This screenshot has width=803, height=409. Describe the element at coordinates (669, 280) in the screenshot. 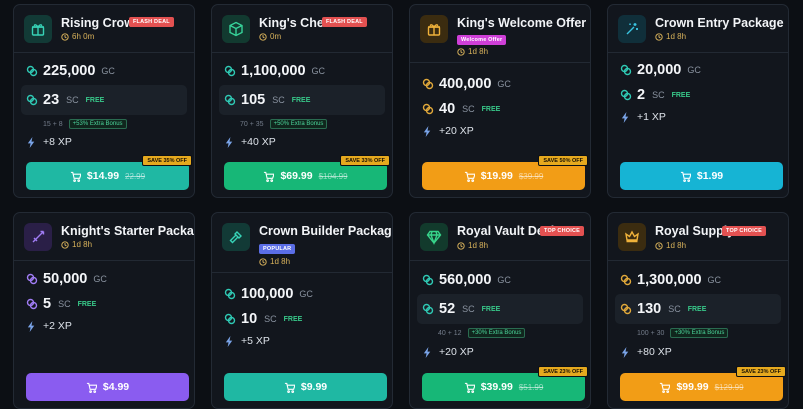

I see `gc-amount: 1,300,000` at that location.